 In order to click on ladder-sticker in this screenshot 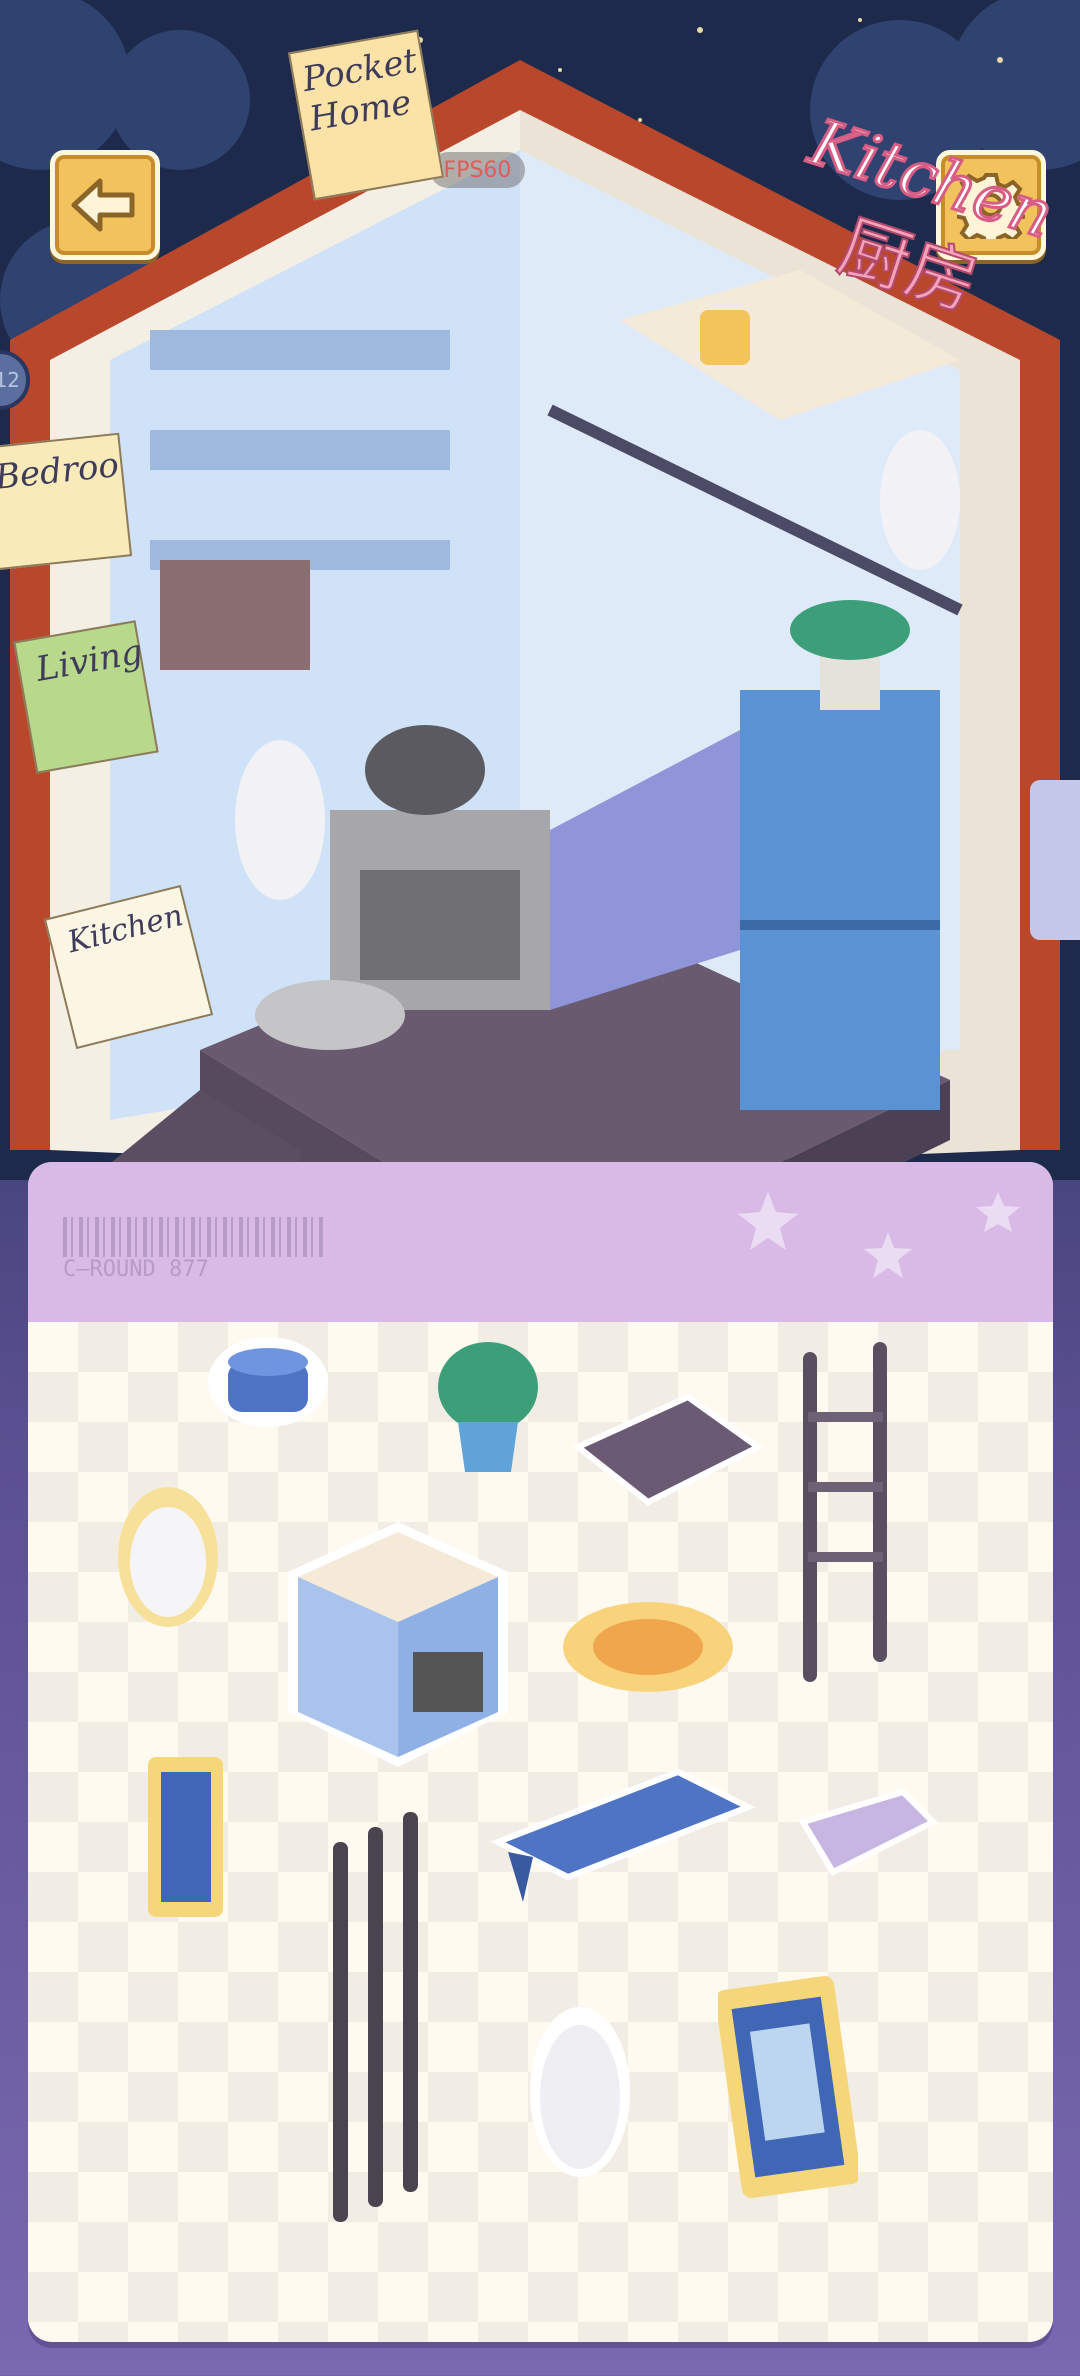, I will do `click(848, 1512)`.